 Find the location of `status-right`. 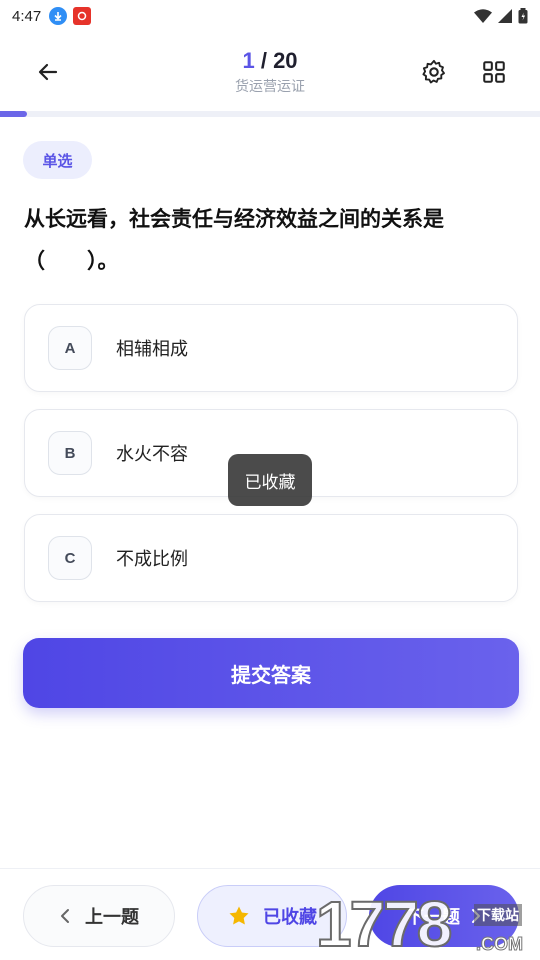

status-right is located at coordinates (501, 16).